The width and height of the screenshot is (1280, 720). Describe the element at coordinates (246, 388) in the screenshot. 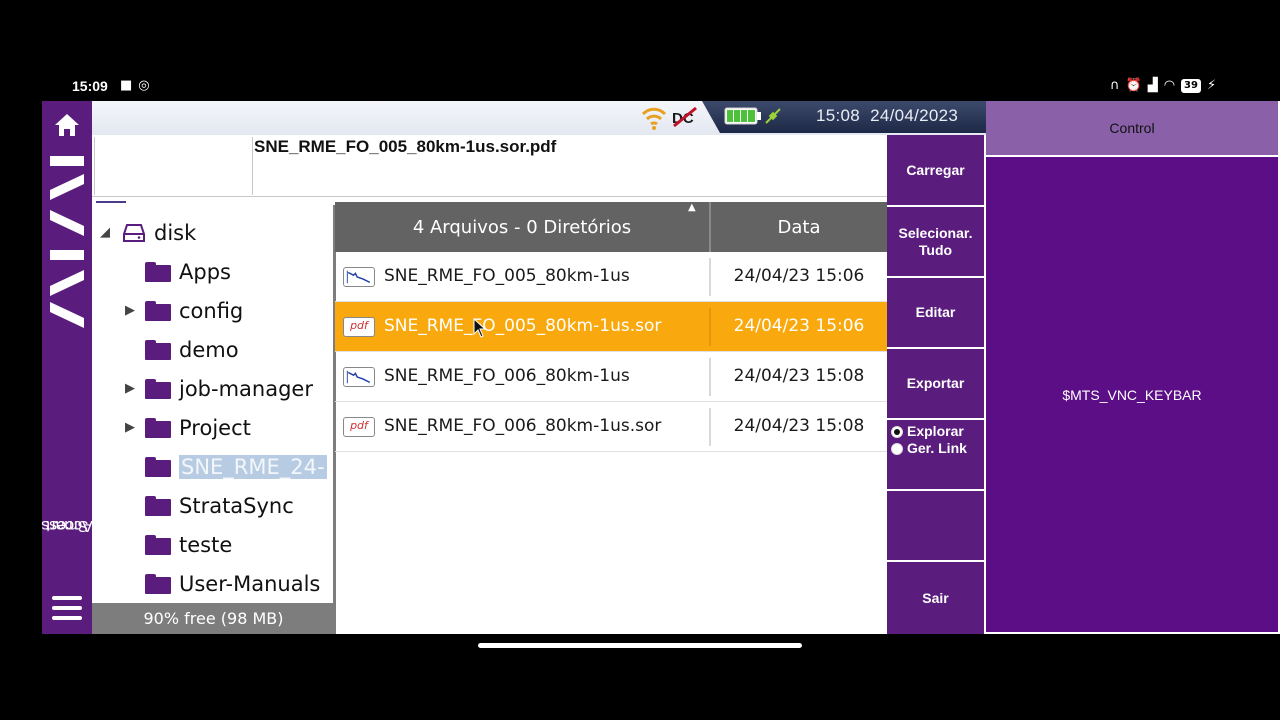

I see `tree-label: job-manager` at that location.